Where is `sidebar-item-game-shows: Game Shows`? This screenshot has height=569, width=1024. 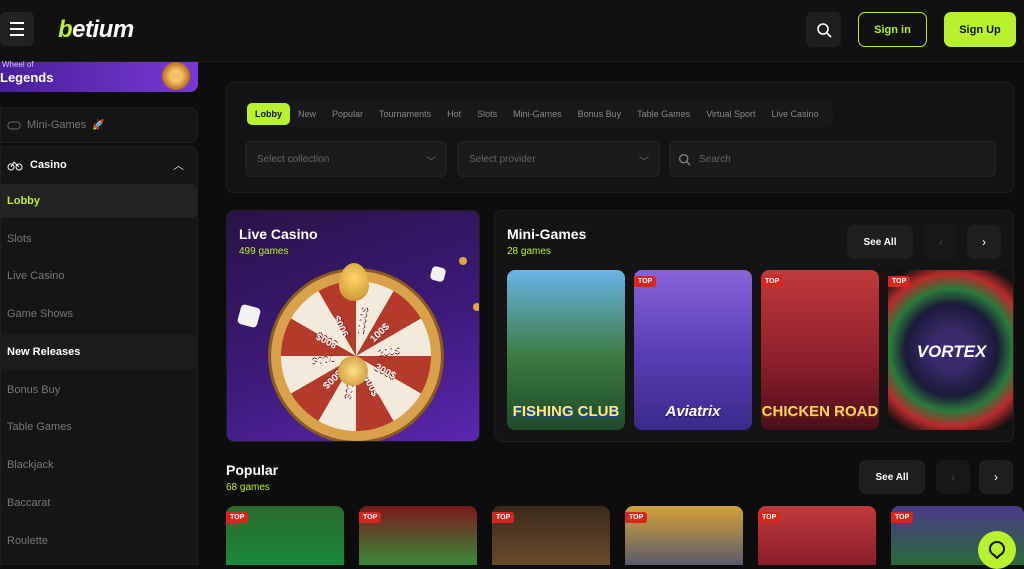
sidebar-item-game-shows: Game Shows is located at coordinates (99, 314).